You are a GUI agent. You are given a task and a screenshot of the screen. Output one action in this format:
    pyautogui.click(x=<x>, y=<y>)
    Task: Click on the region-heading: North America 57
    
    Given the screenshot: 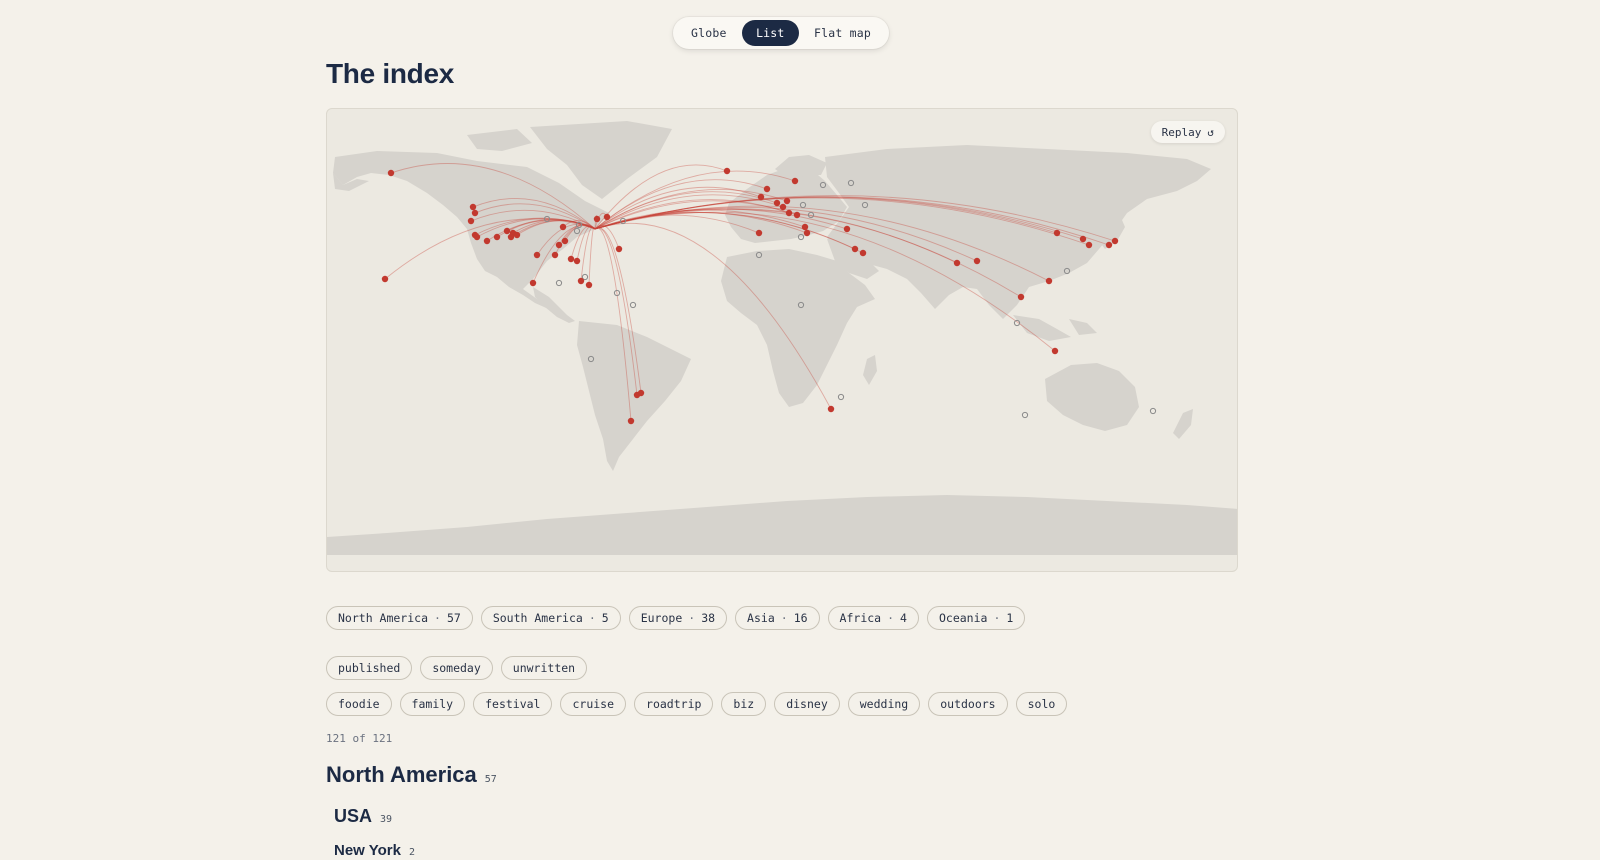 What is the action you would take?
    pyautogui.click(x=411, y=775)
    